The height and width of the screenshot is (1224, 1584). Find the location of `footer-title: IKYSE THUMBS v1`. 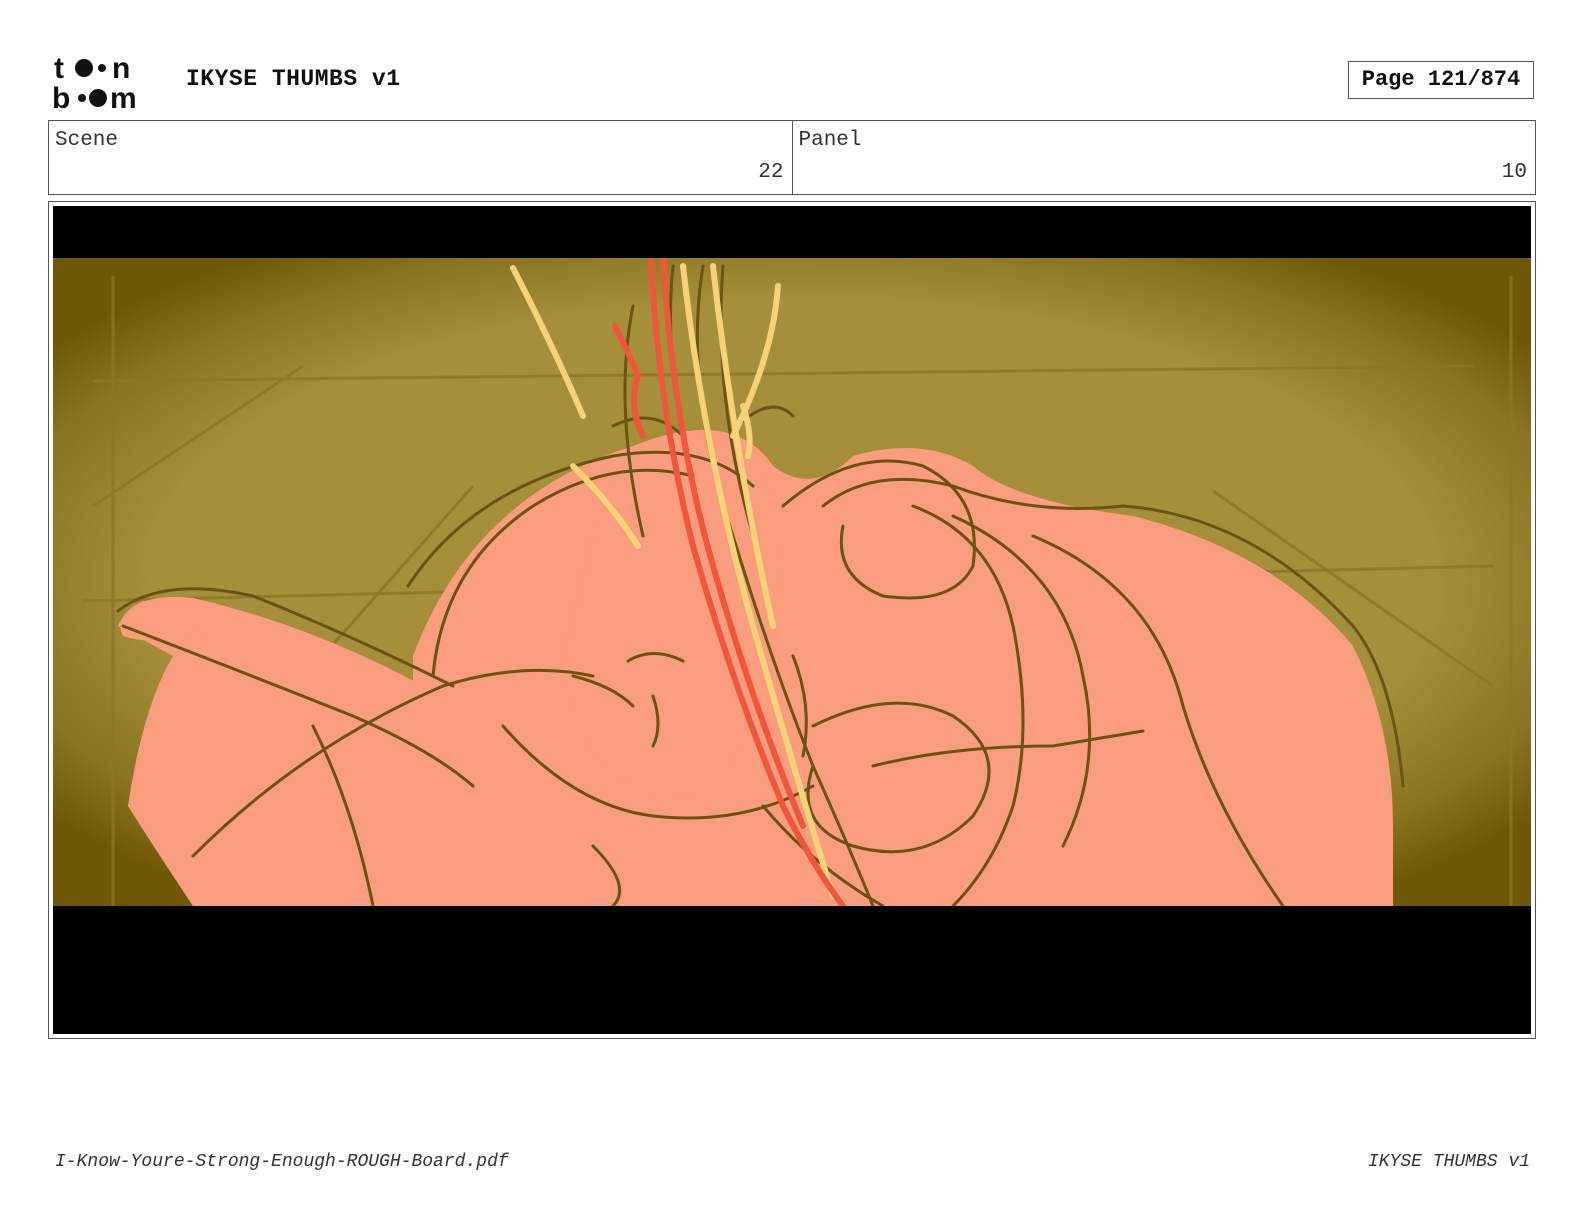

footer-title: IKYSE THUMBS v1 is located at coordinates (1448, 1162).